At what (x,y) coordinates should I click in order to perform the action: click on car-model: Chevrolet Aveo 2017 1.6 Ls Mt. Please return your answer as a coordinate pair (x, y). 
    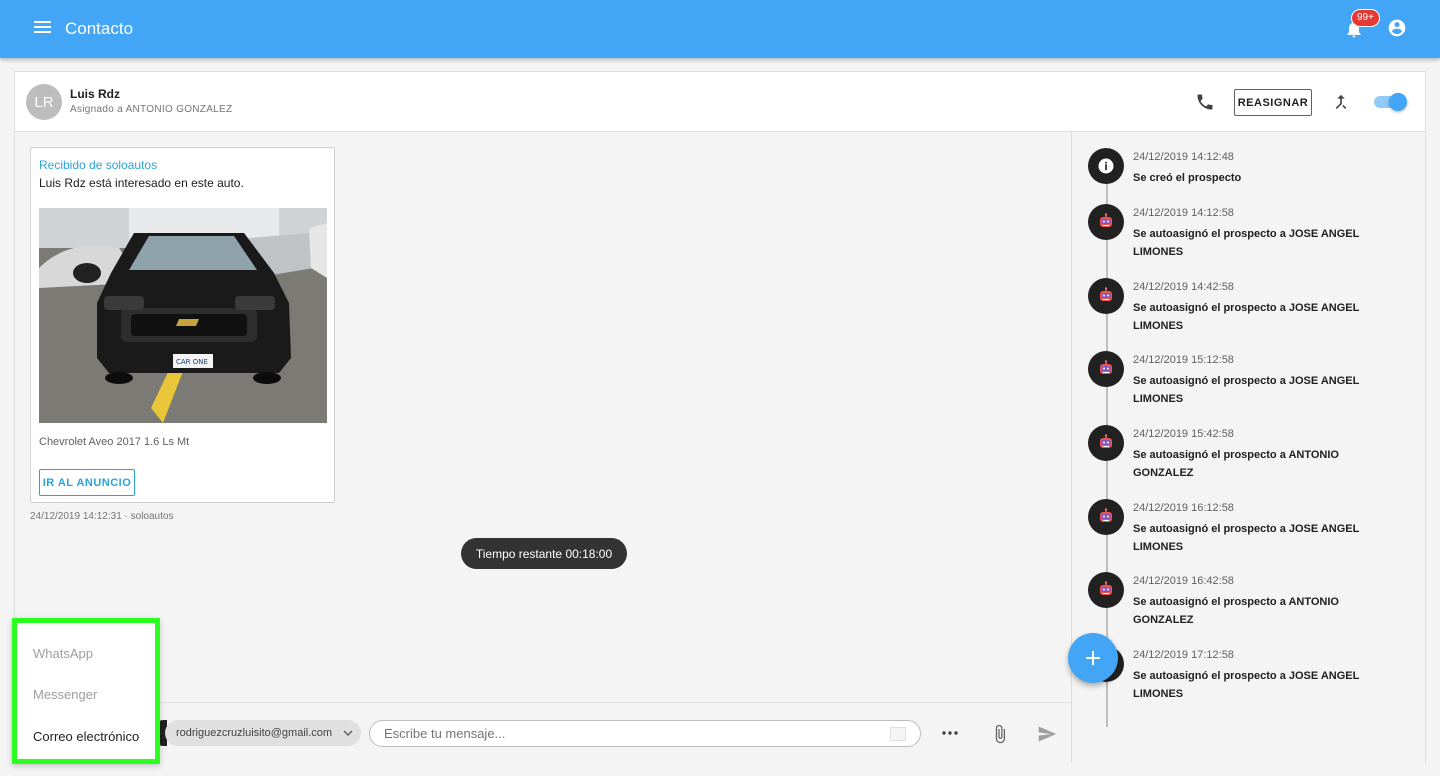
    Looking at the image, I should click on (114, 442).